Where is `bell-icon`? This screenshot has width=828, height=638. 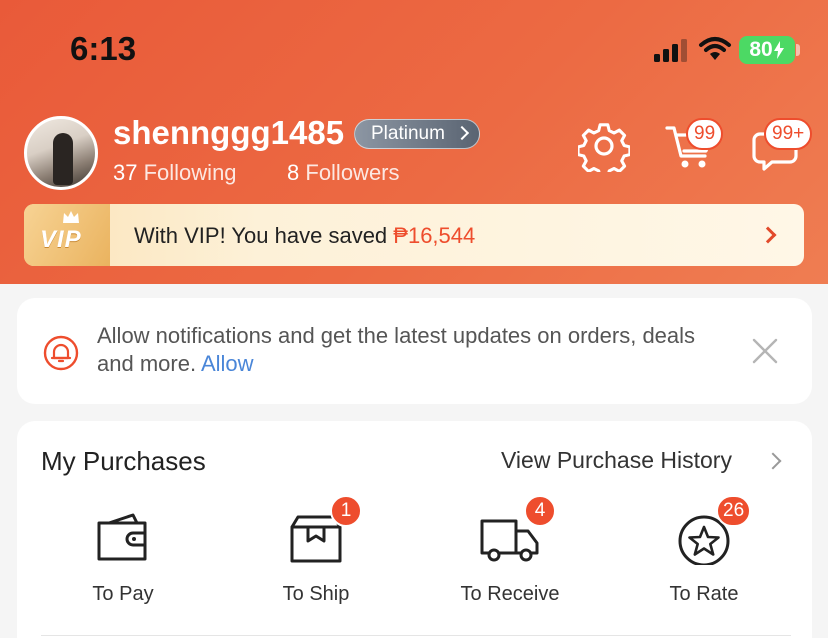
bell-icon is located at coordinates (61, 353).